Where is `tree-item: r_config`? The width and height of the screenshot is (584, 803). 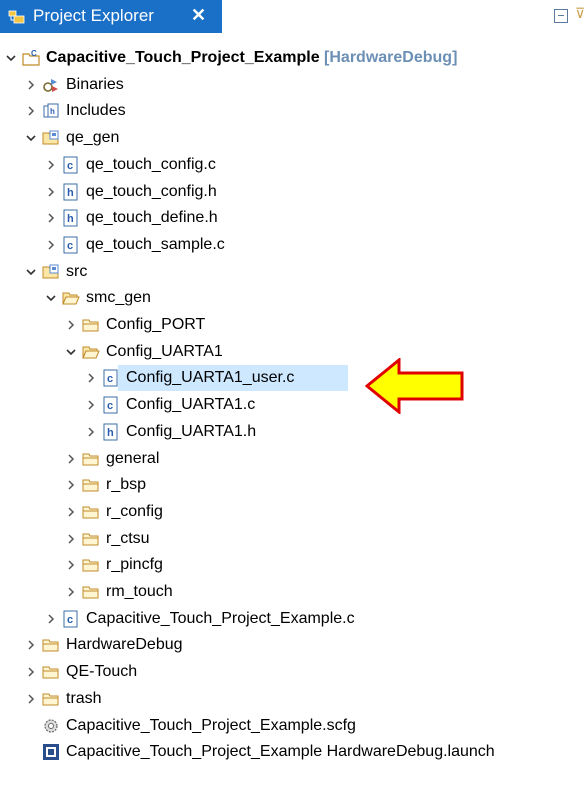
tree-item: r_config is located at coordinates (292, 512).